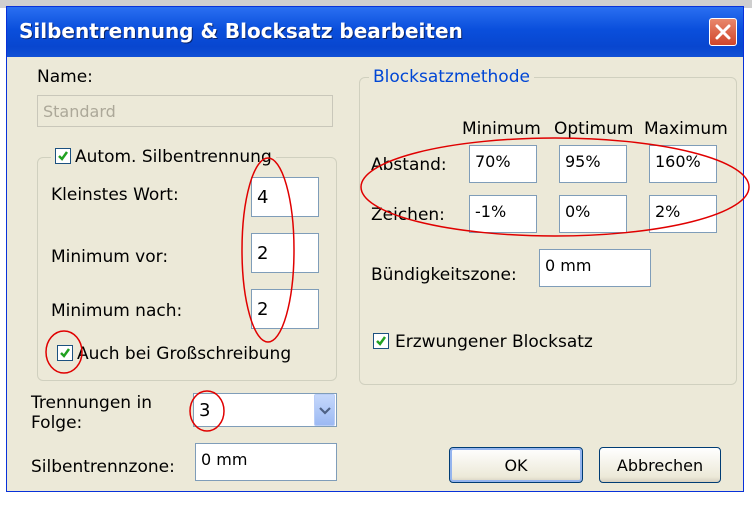 This screenshot has height=507, width=752. I want to click on name-label: Name:, so click(65, 77).